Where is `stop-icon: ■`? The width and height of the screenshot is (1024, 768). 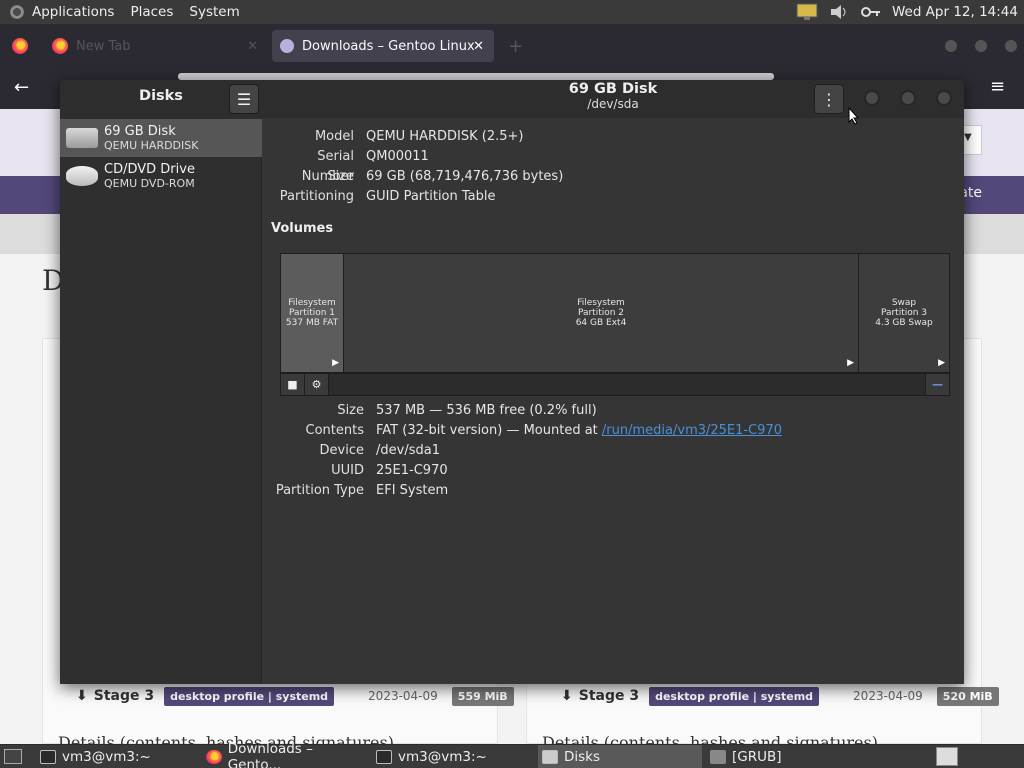 stop-icon: ■ is located at coordinates (292, 384).